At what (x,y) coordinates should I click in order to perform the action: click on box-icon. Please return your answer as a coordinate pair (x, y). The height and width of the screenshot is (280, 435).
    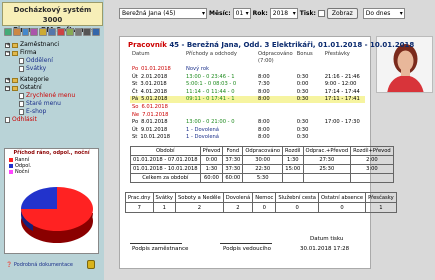
    Looking at the image, I should click on (69, 32).